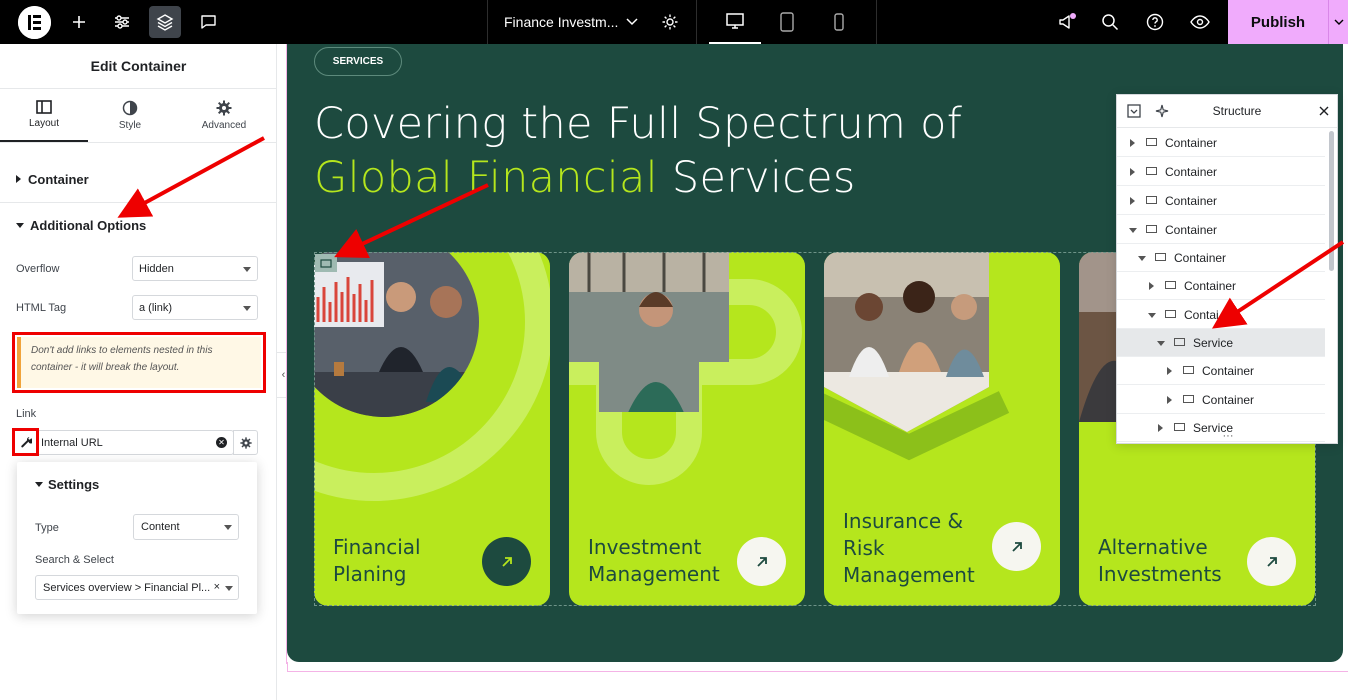 Image resolution: width=1348 pixels, height=700 pixels. What do you see at coordinates (411, 221) in the screenshot?
I see `annotation-arrow-container-handle` at bounding box center [411, 221].